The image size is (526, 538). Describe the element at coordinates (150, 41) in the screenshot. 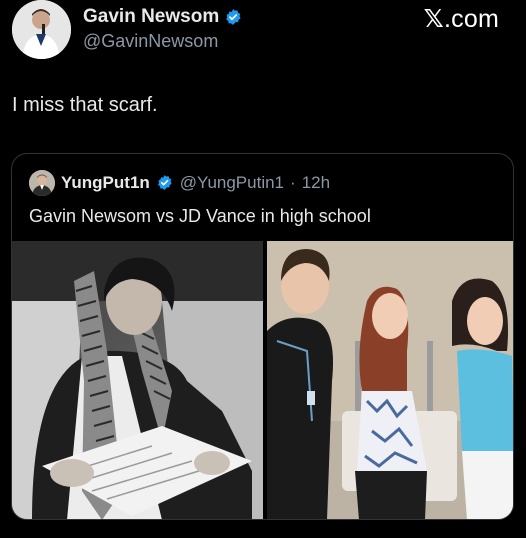

I see `author-handle: @GavinNewsom` at that location.